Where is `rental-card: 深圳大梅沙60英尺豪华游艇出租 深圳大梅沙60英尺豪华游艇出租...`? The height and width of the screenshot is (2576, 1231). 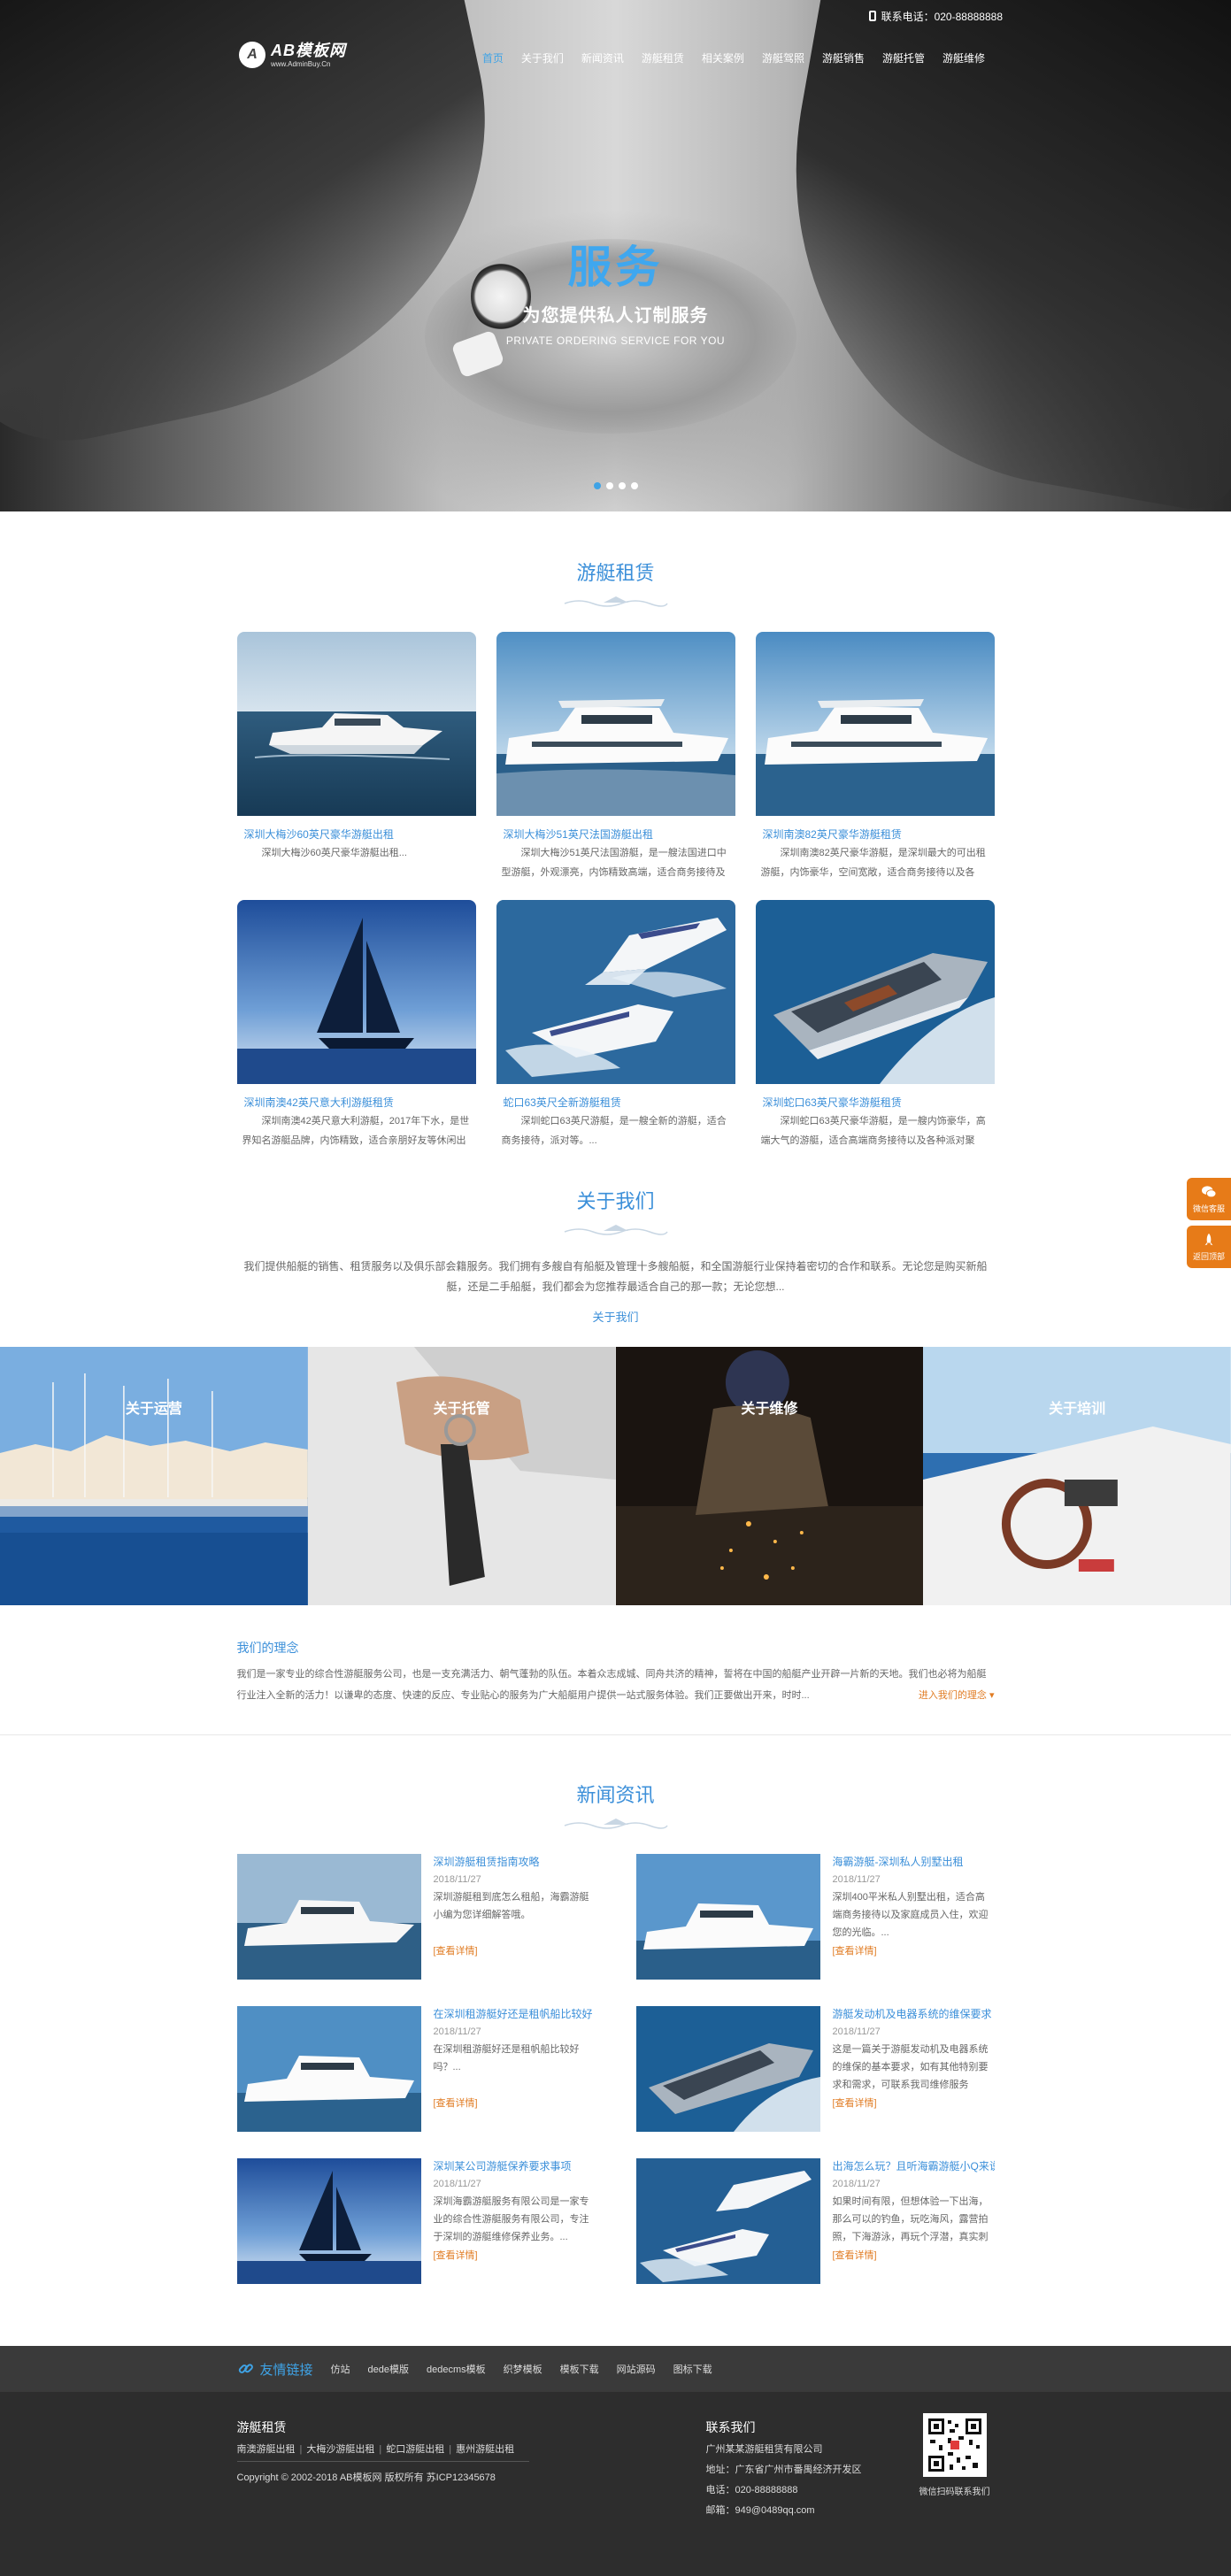 rental-card: 深圳大梅沙60英尺豪华游艇出租 深圳大梅沙60英尺豪华游艇出租... is located at coordinates (356, 757).